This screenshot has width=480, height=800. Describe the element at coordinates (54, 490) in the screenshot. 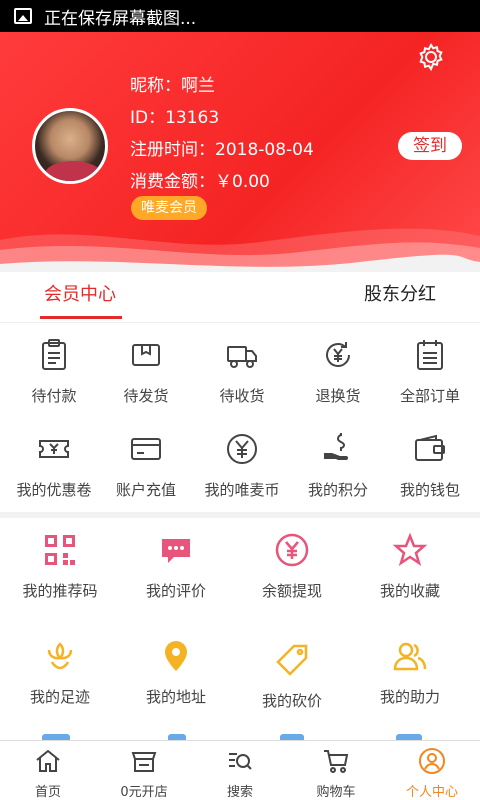

I see `account-label: 我的优惠卷` at that location.